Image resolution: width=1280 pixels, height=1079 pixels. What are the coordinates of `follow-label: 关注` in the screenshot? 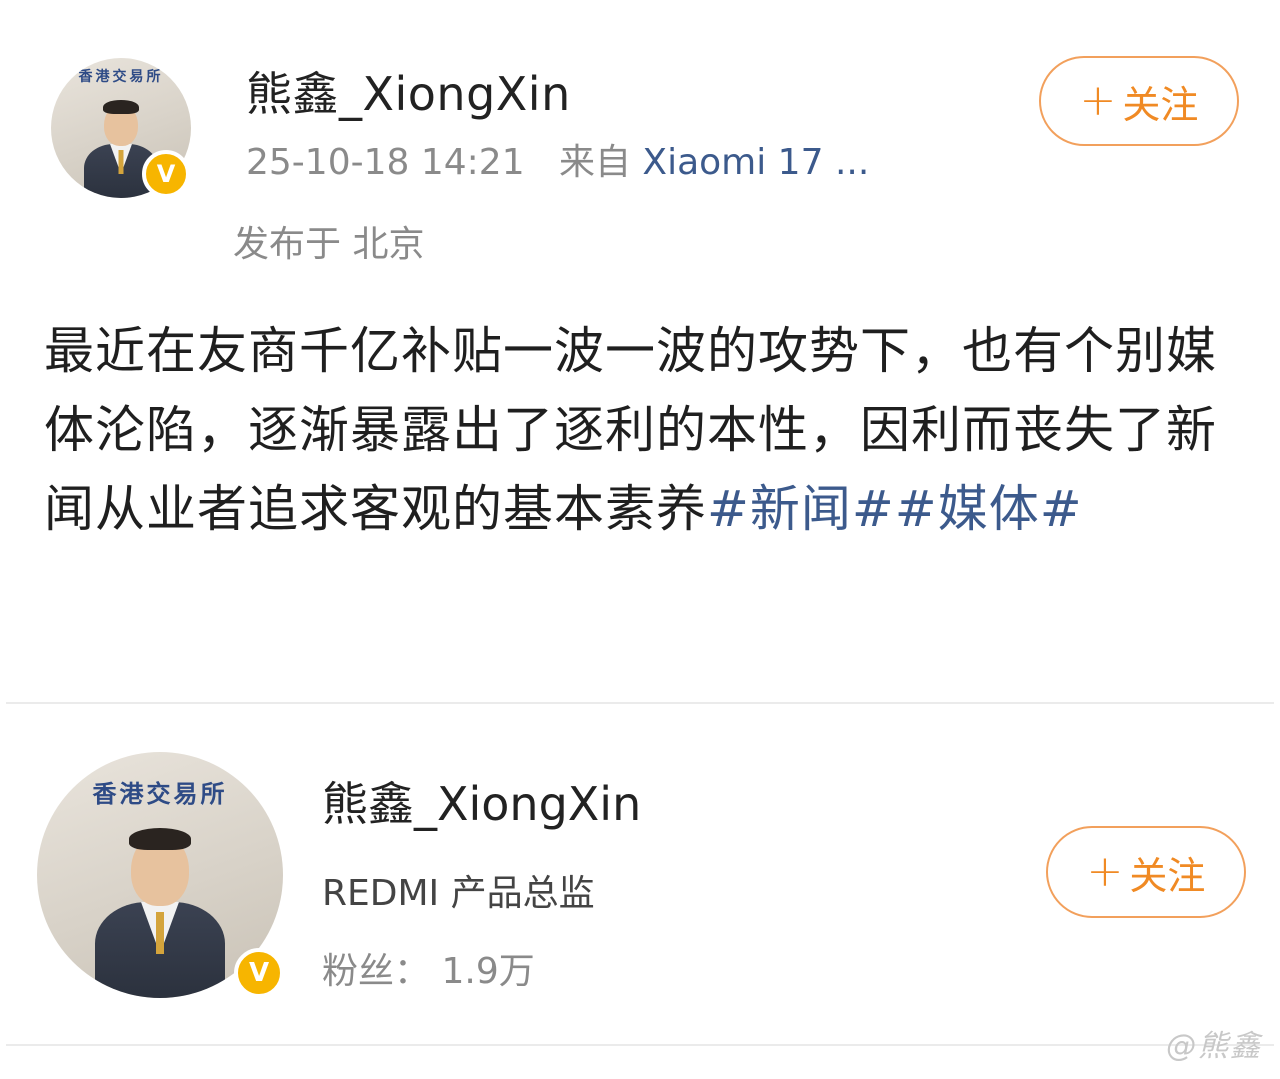 It's located at (1160, 104).